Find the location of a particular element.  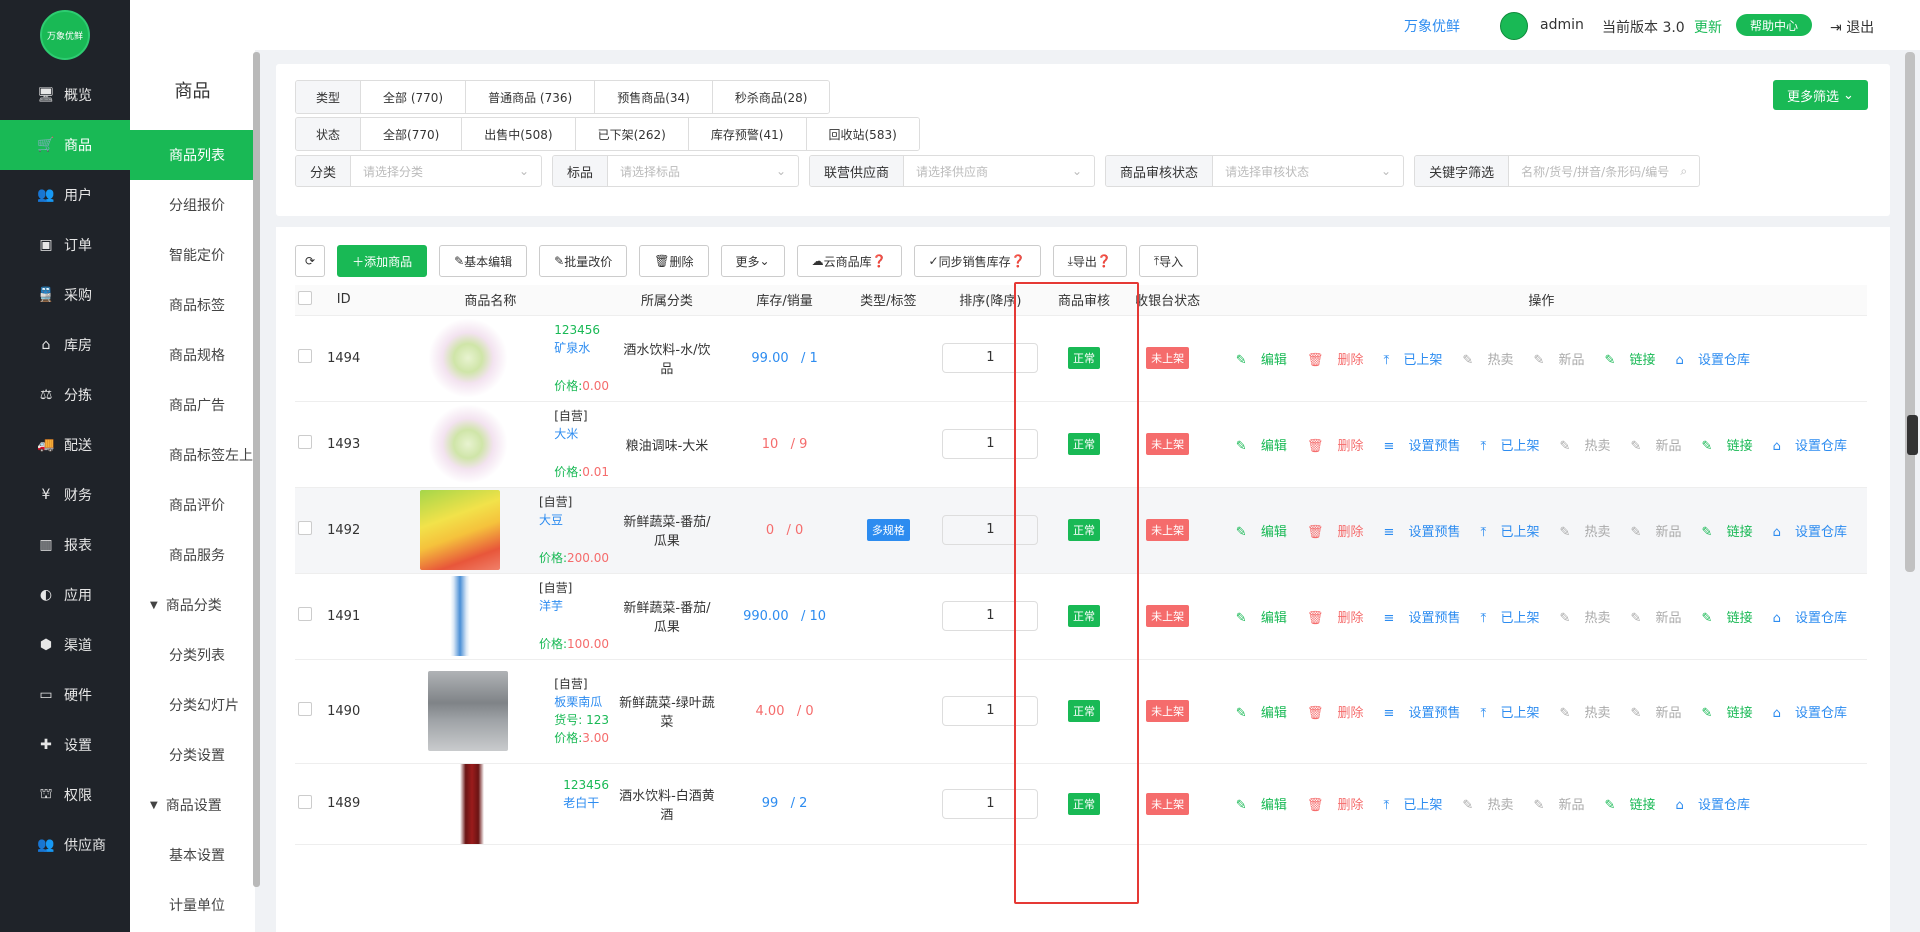

stock-value: 99.00 is located at coordinates (769, 358).